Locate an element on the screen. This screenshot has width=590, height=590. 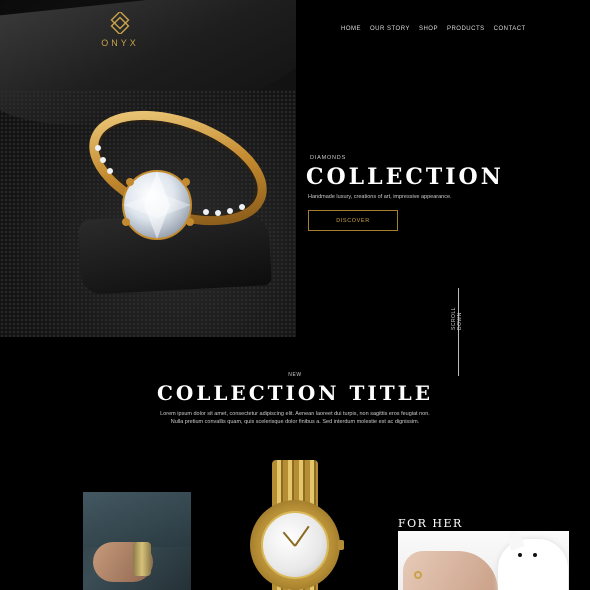
product-tile-watch is located at coordinates (295, 525).